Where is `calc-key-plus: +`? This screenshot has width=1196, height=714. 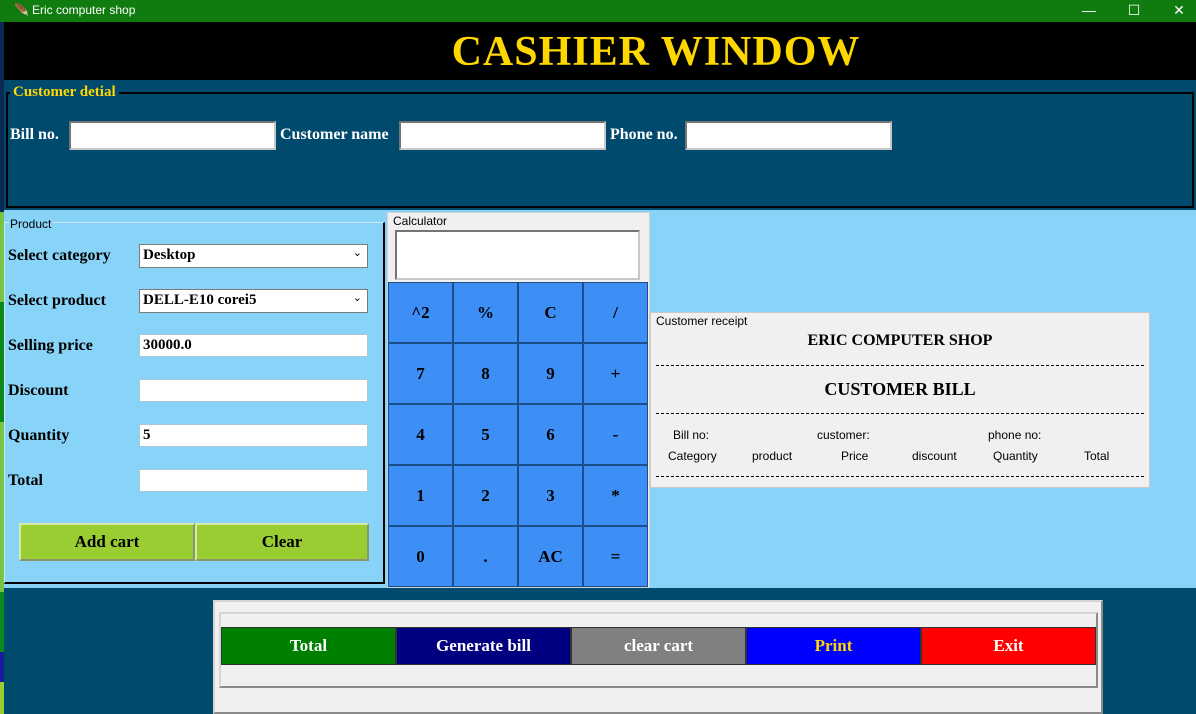 calc-key-plus: + is located at coordinates (615, 373).